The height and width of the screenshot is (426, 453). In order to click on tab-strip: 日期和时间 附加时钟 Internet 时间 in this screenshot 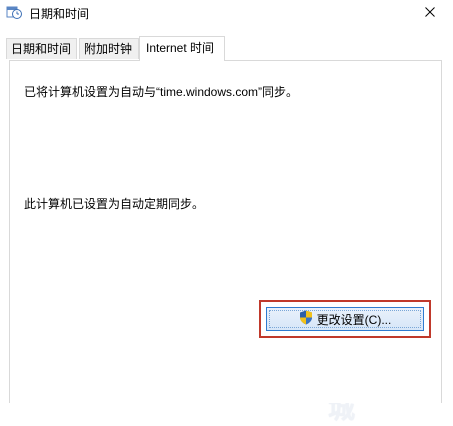, I will do `click(226, 48)`.